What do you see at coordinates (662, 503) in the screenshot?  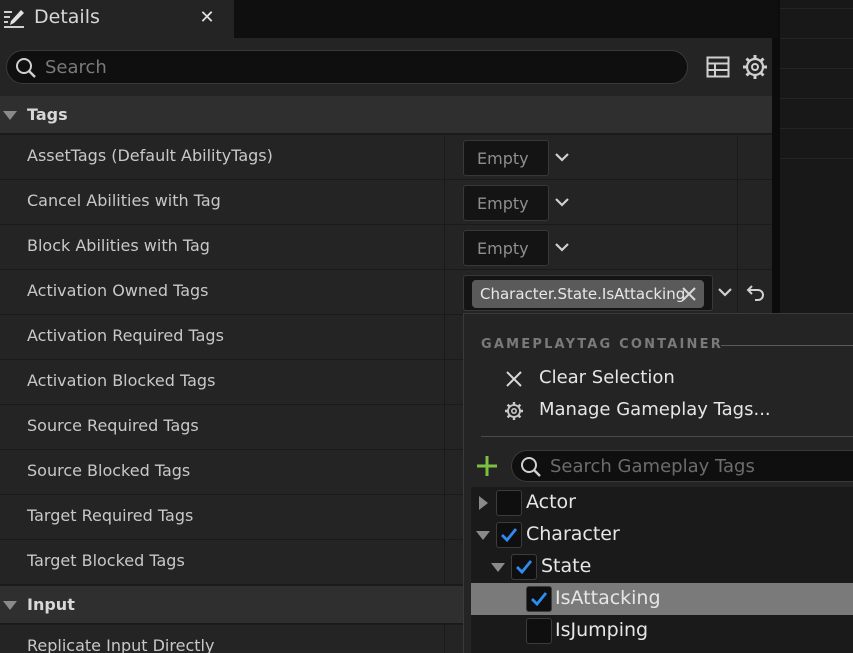 I see `tree-item-actor: Actor` at bounding box center [662, 503].